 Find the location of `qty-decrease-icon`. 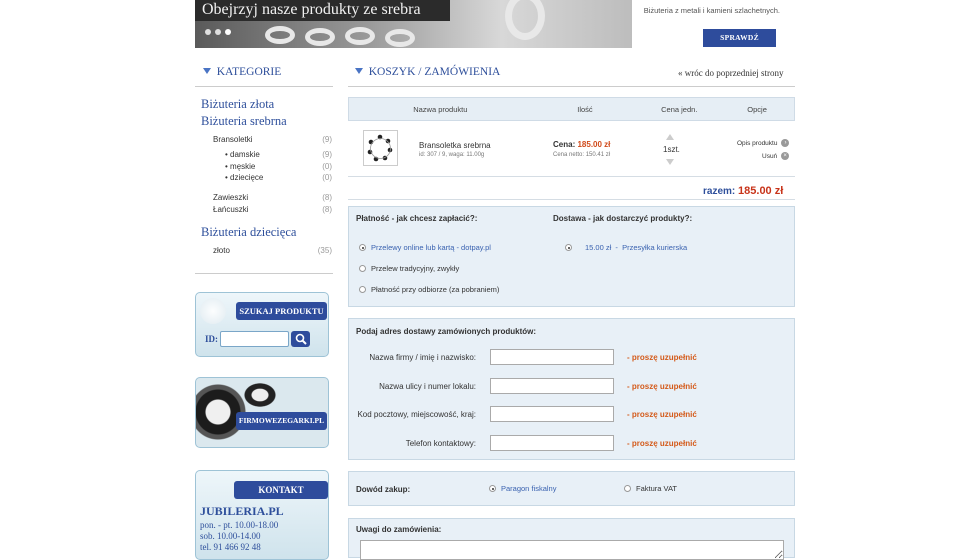

qty-decrease-icon is located at coordinates (670, 162).